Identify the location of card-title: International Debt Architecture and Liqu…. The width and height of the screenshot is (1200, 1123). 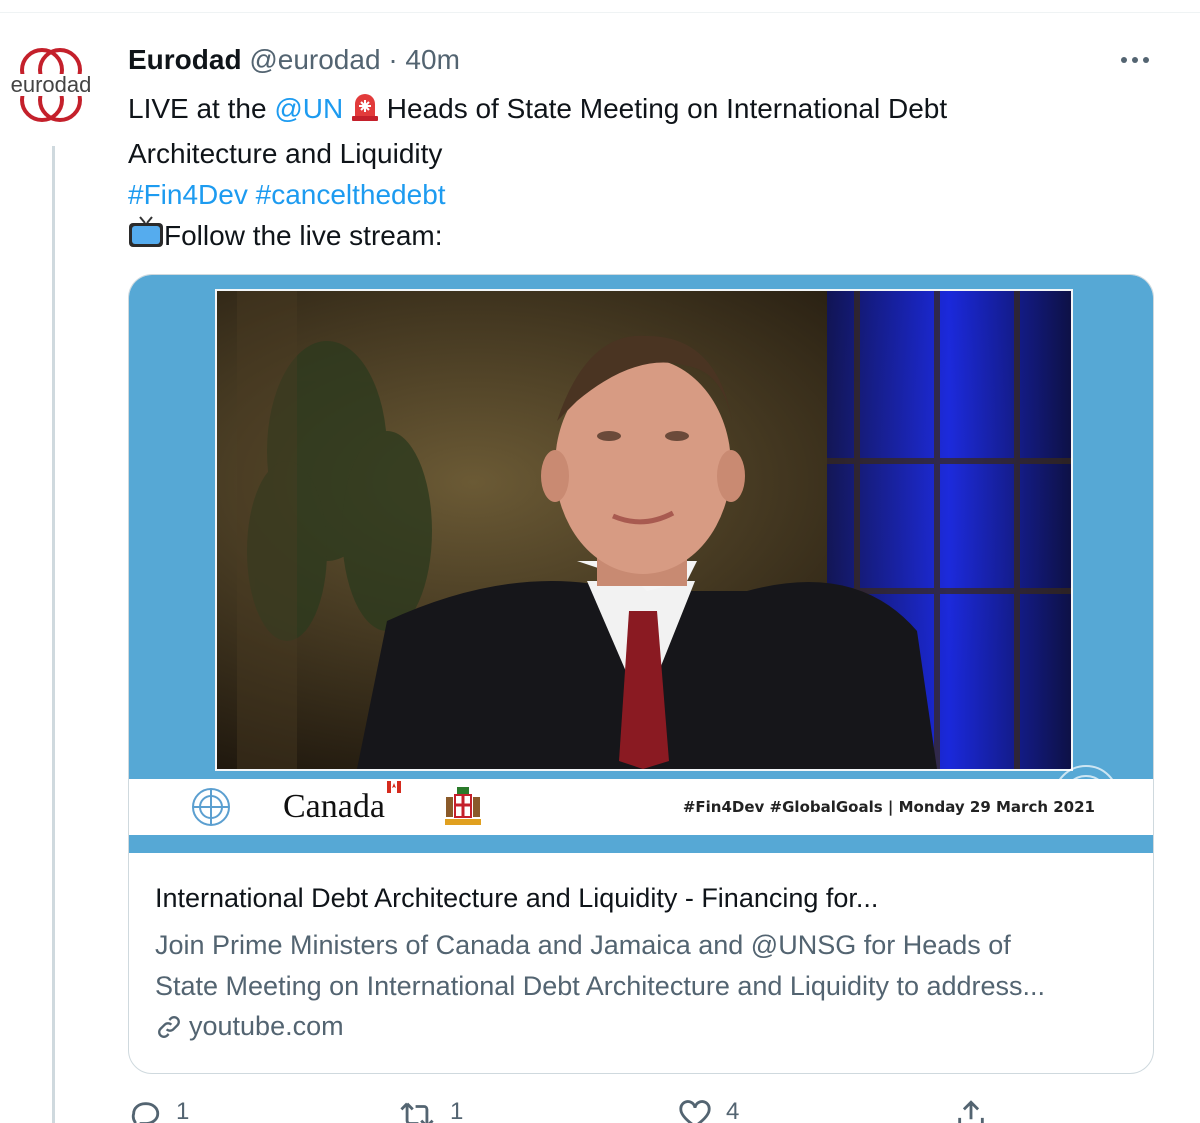
(516, 898).